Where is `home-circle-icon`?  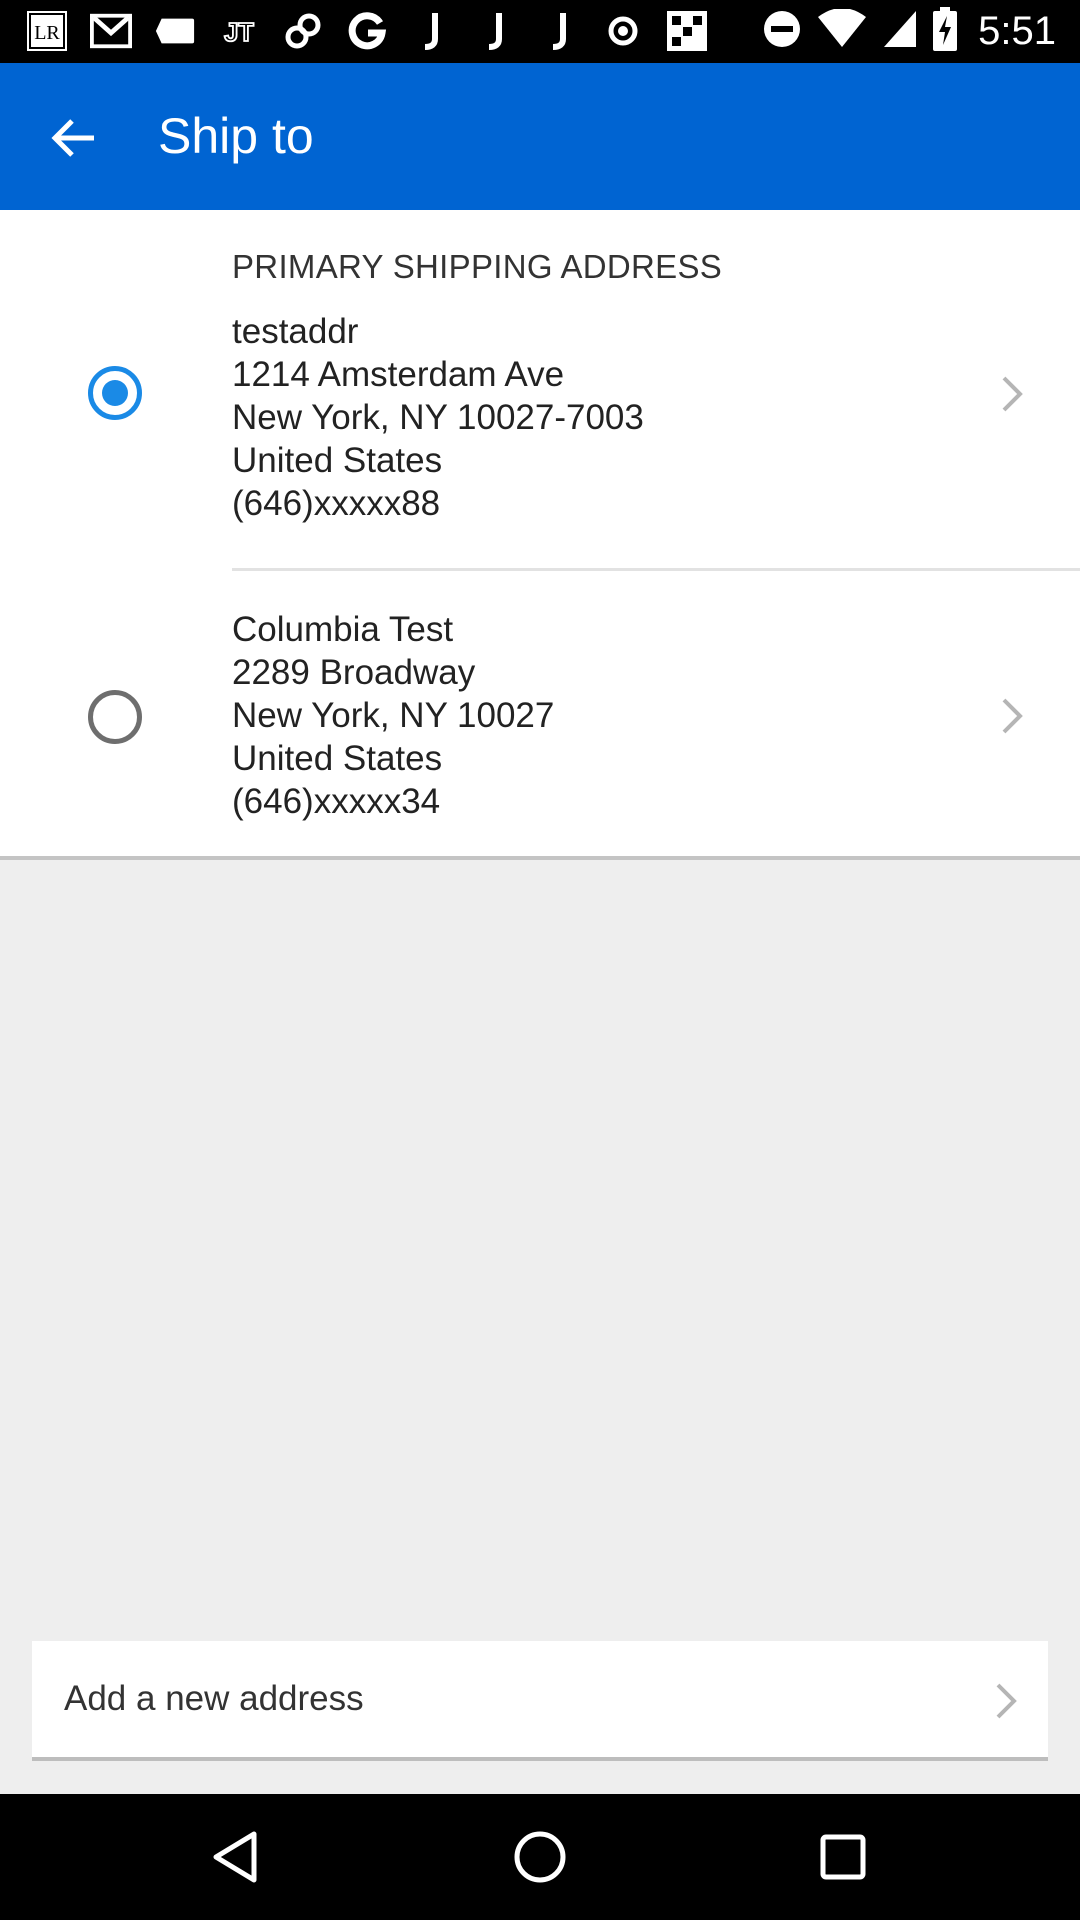
home-circle-icon is located at coordinates (540, 1857).